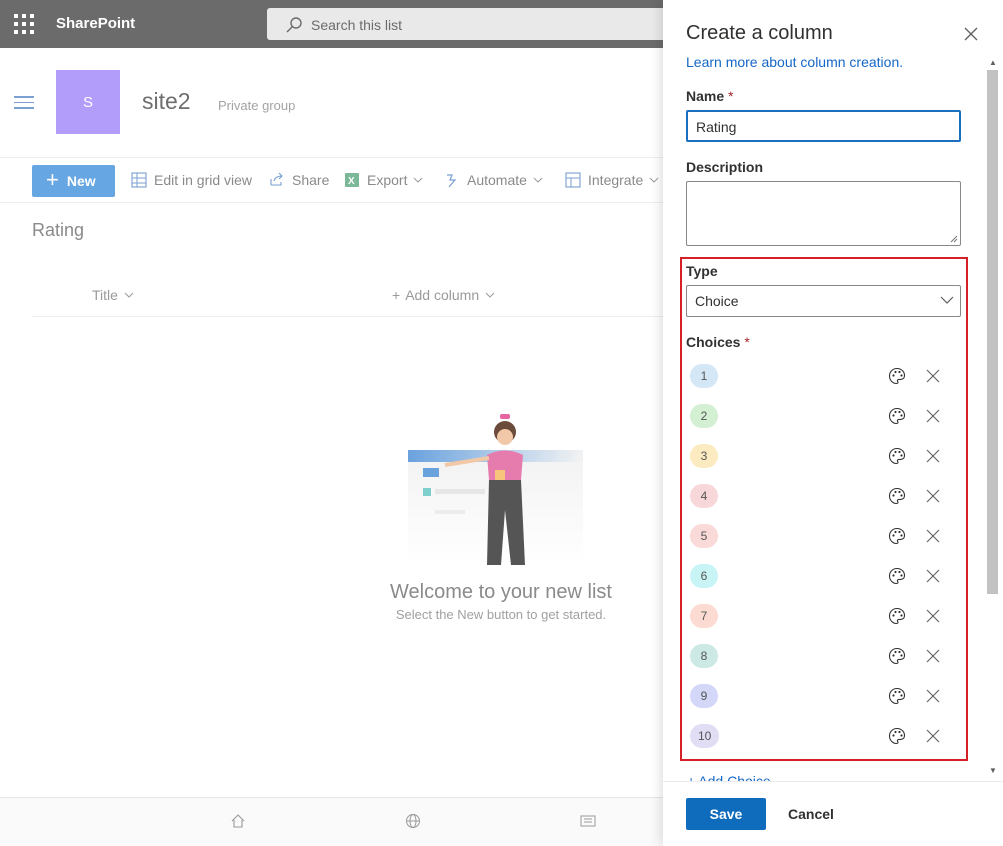  What do you see at coordinates (823, 213) in the screenshot?
I see `description-input` at bounding box center [823, 213].